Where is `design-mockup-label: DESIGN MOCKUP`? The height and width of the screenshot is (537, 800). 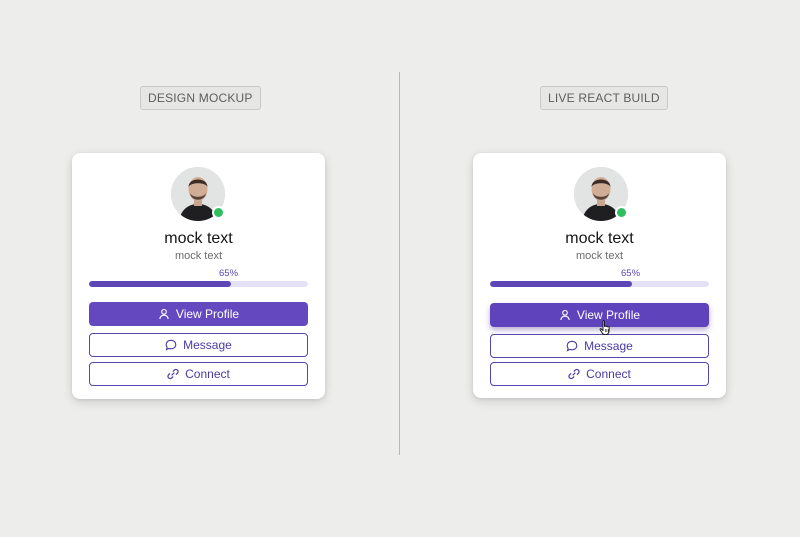 design-mockup-label: DESIGN MOCKUP is located at coordinates (200, 98).